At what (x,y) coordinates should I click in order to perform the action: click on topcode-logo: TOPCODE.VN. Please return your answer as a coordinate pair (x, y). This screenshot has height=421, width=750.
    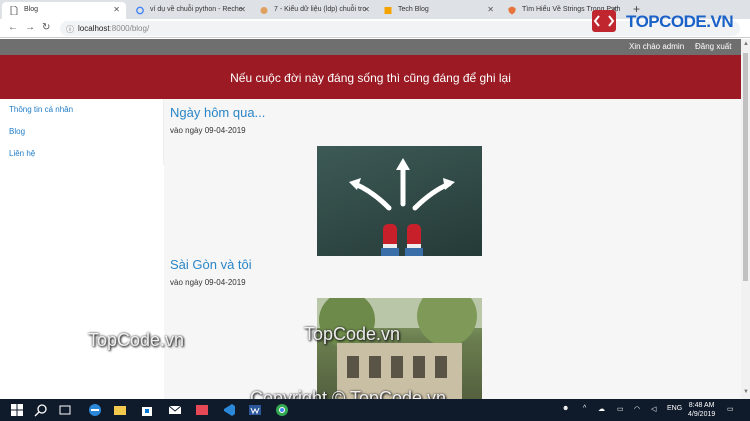
    Looking at the image, I should click on (665, 21).